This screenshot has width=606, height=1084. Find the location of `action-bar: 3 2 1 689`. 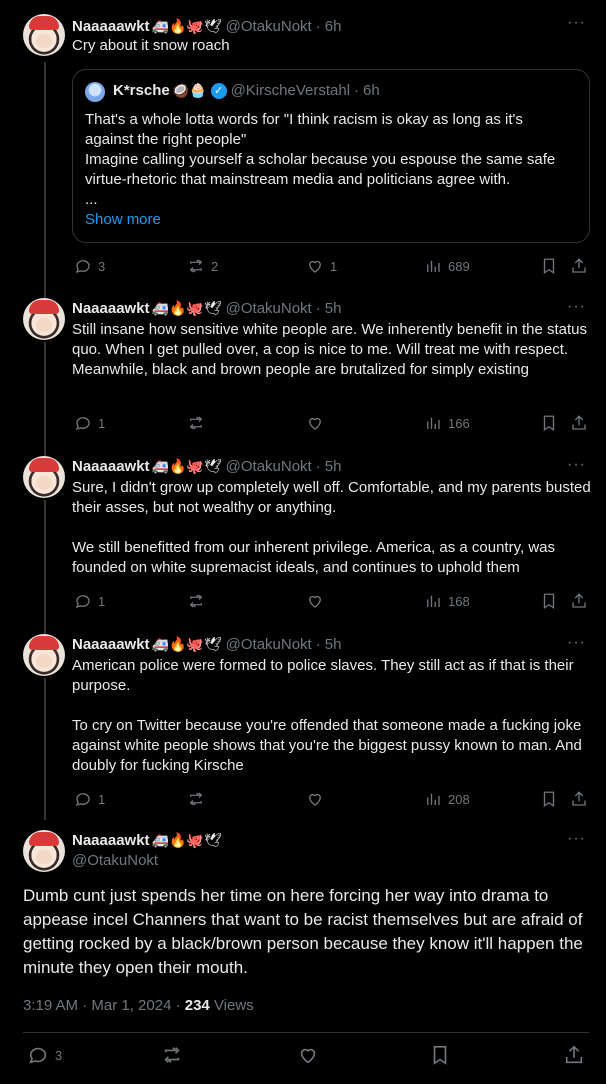

action-bar: 3 2 1 689 is located at coordinates (332, 266).